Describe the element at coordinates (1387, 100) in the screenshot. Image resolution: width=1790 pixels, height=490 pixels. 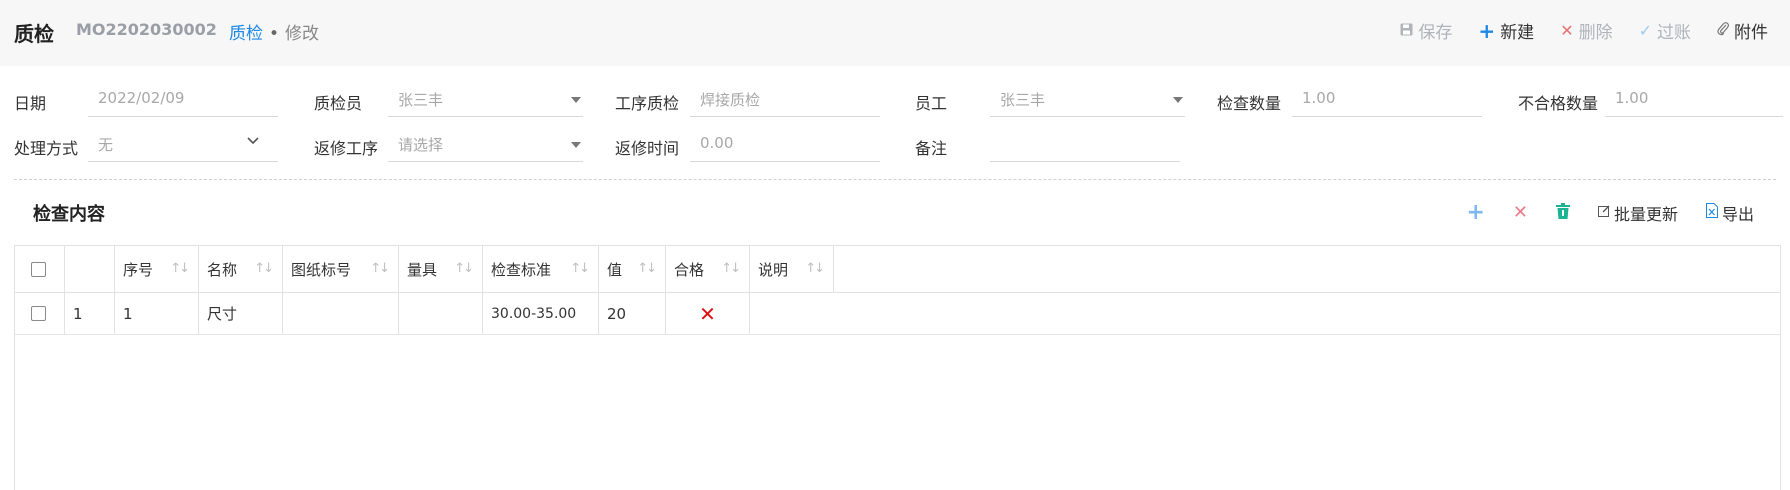
I see `inspect-qty-field: 1.00` at that location.